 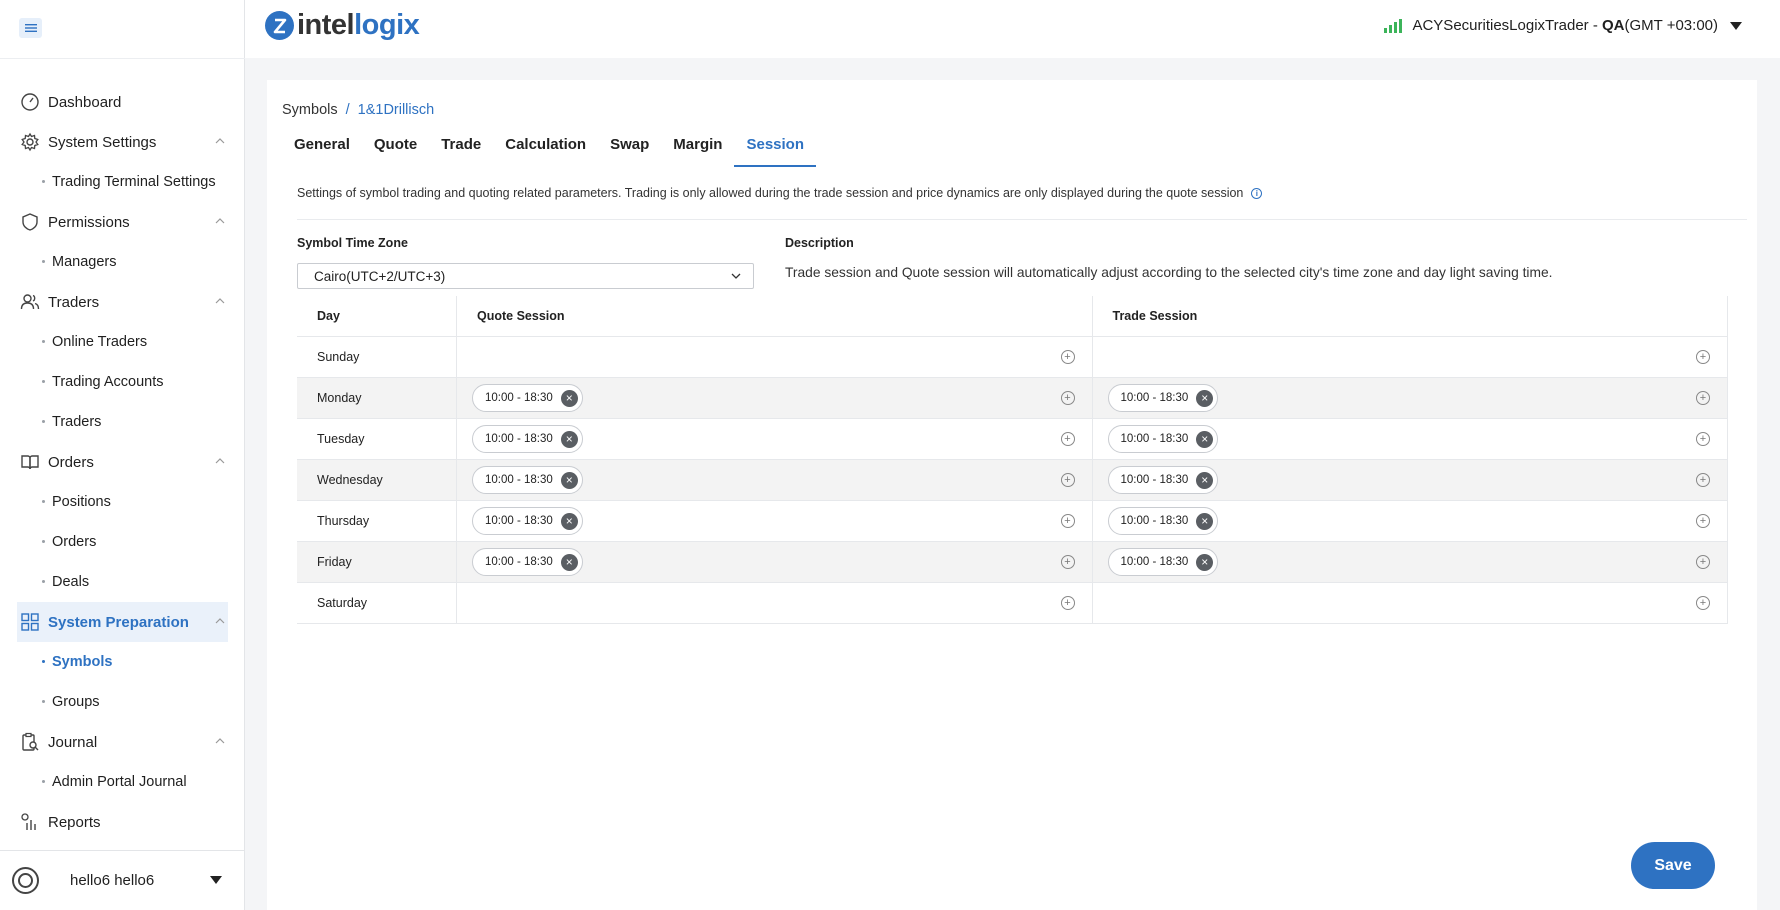 I want to click on sidebar-item-system-preparation: System Preparation, so click(x=122, y=622).